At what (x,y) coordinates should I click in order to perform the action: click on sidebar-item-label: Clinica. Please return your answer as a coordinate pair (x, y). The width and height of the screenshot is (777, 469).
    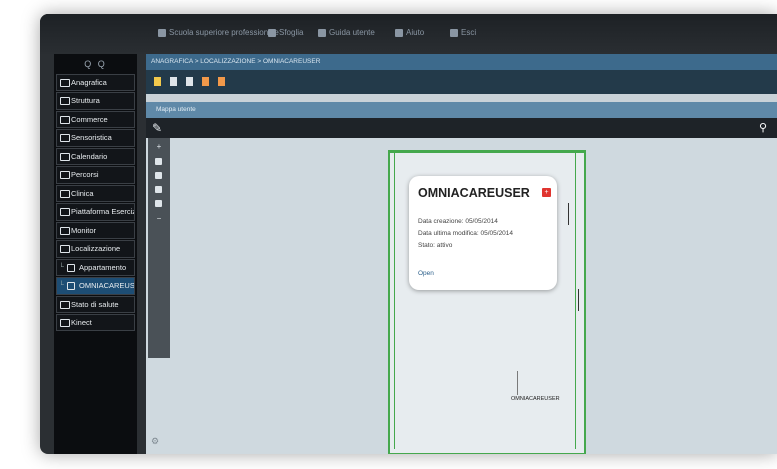
    Looking at the image, I should click on (82, 193).